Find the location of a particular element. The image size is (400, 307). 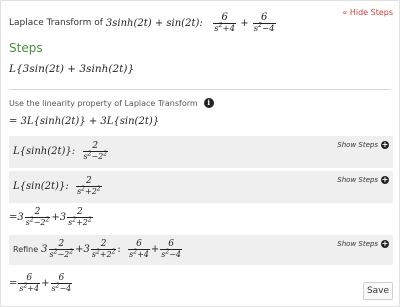

step-row-sin: L{sin(2t)}: 2 s2+22 Show Steps + is located at coordinates (201, 187).